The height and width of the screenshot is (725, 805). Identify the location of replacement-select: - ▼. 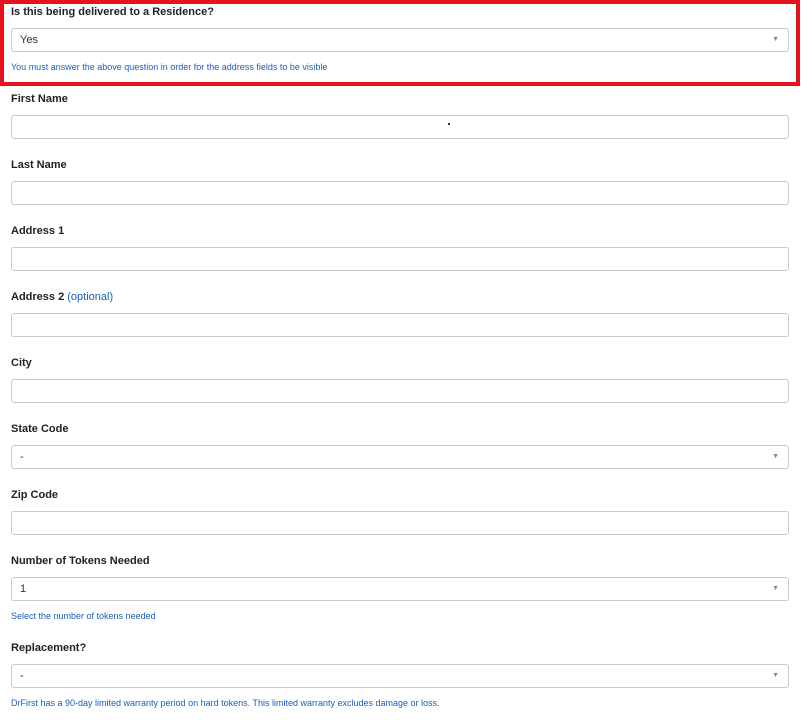
(400, 676).